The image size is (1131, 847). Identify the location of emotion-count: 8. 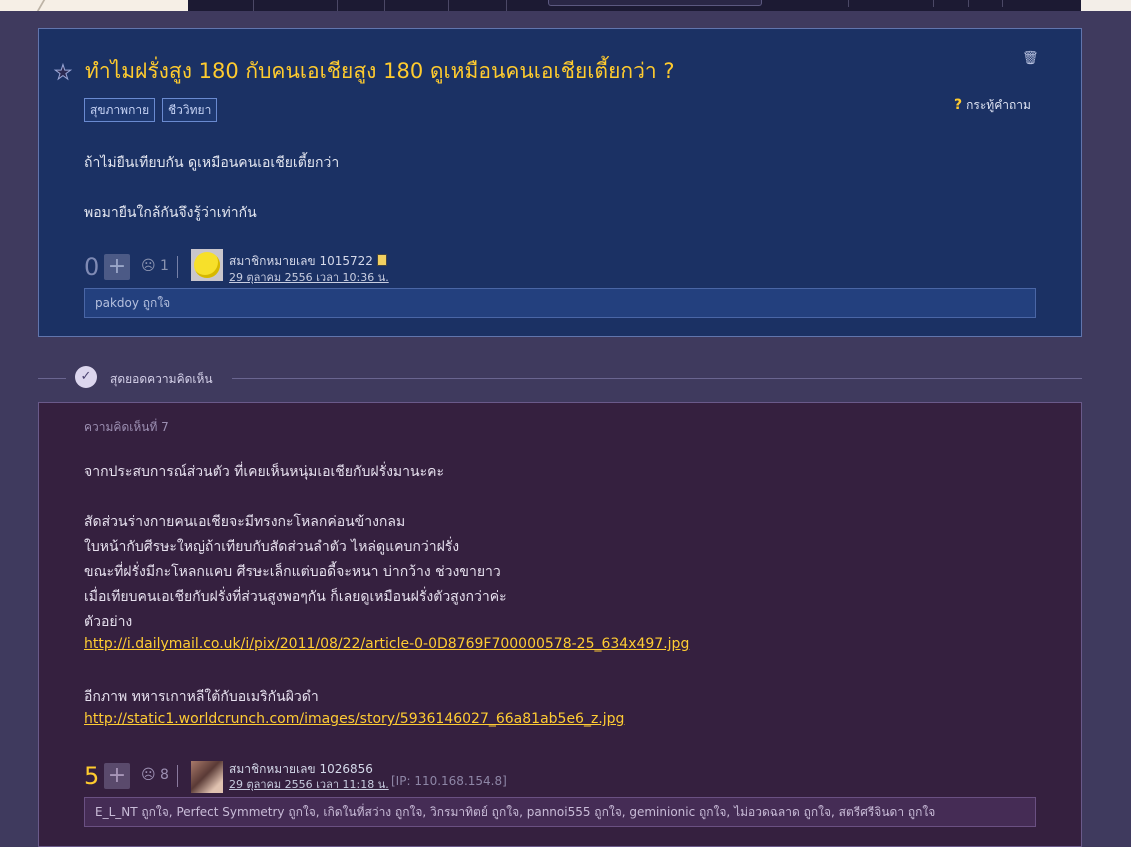
(164, 775).